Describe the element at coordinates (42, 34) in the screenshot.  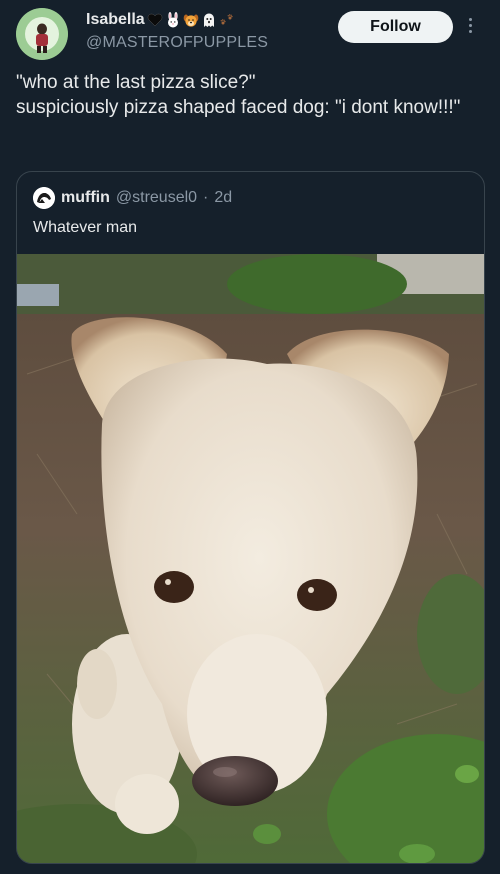
I see `author-avatar` at that location.